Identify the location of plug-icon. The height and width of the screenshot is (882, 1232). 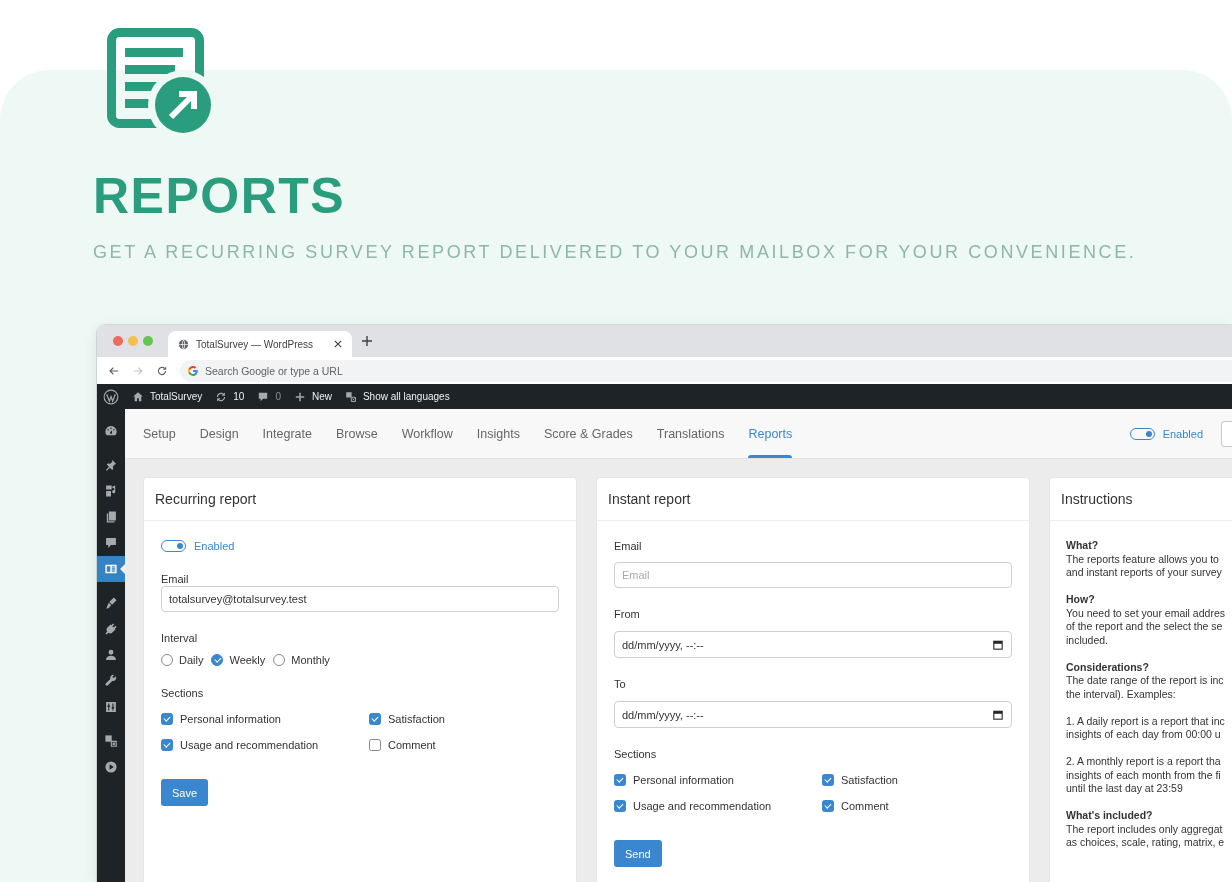
(111, 629).